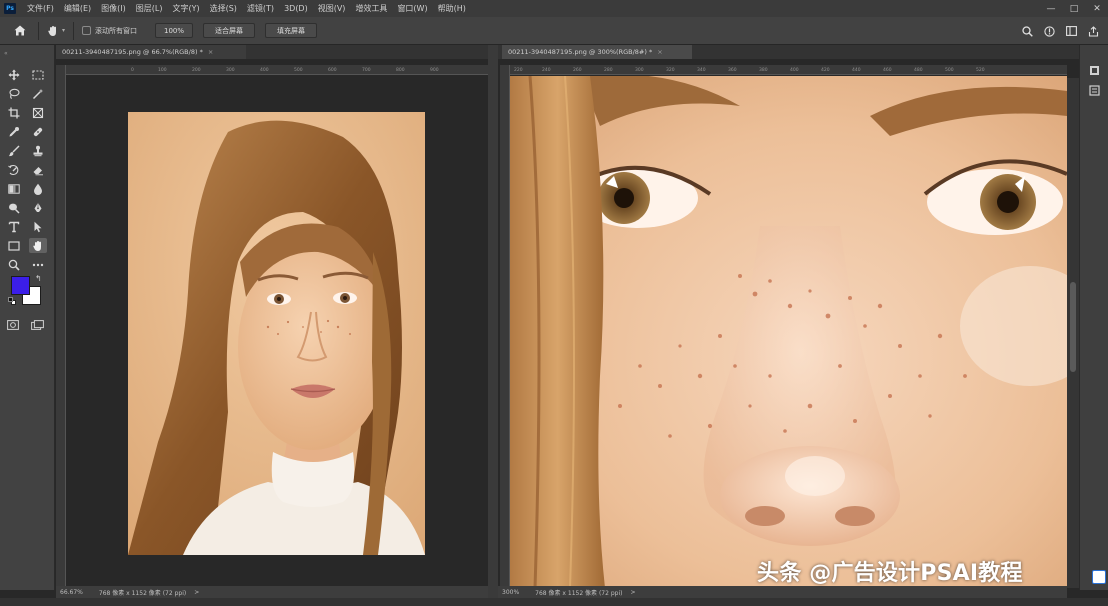  Describe the element at coordinates (14, 169) in the screenshot. I see `history-brush-tool-icon` at that location.